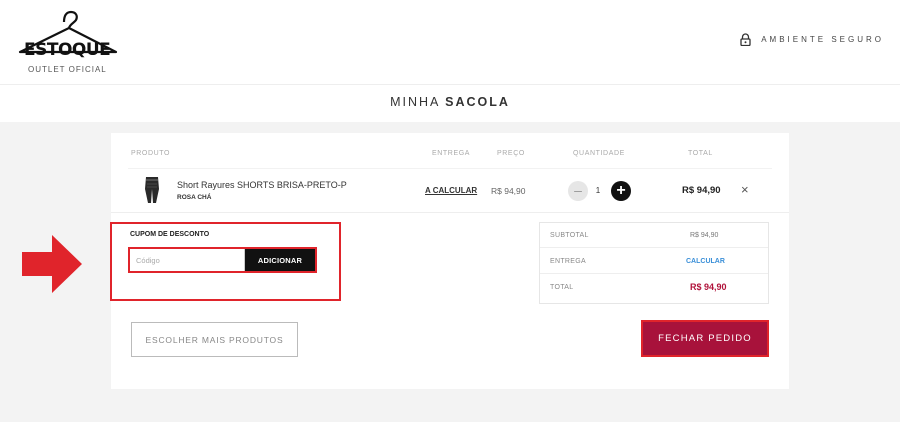  Describe the element at coordinates (194, 197) in the screenshot. I see `product-brand: ROSA CHÁ` at that location.